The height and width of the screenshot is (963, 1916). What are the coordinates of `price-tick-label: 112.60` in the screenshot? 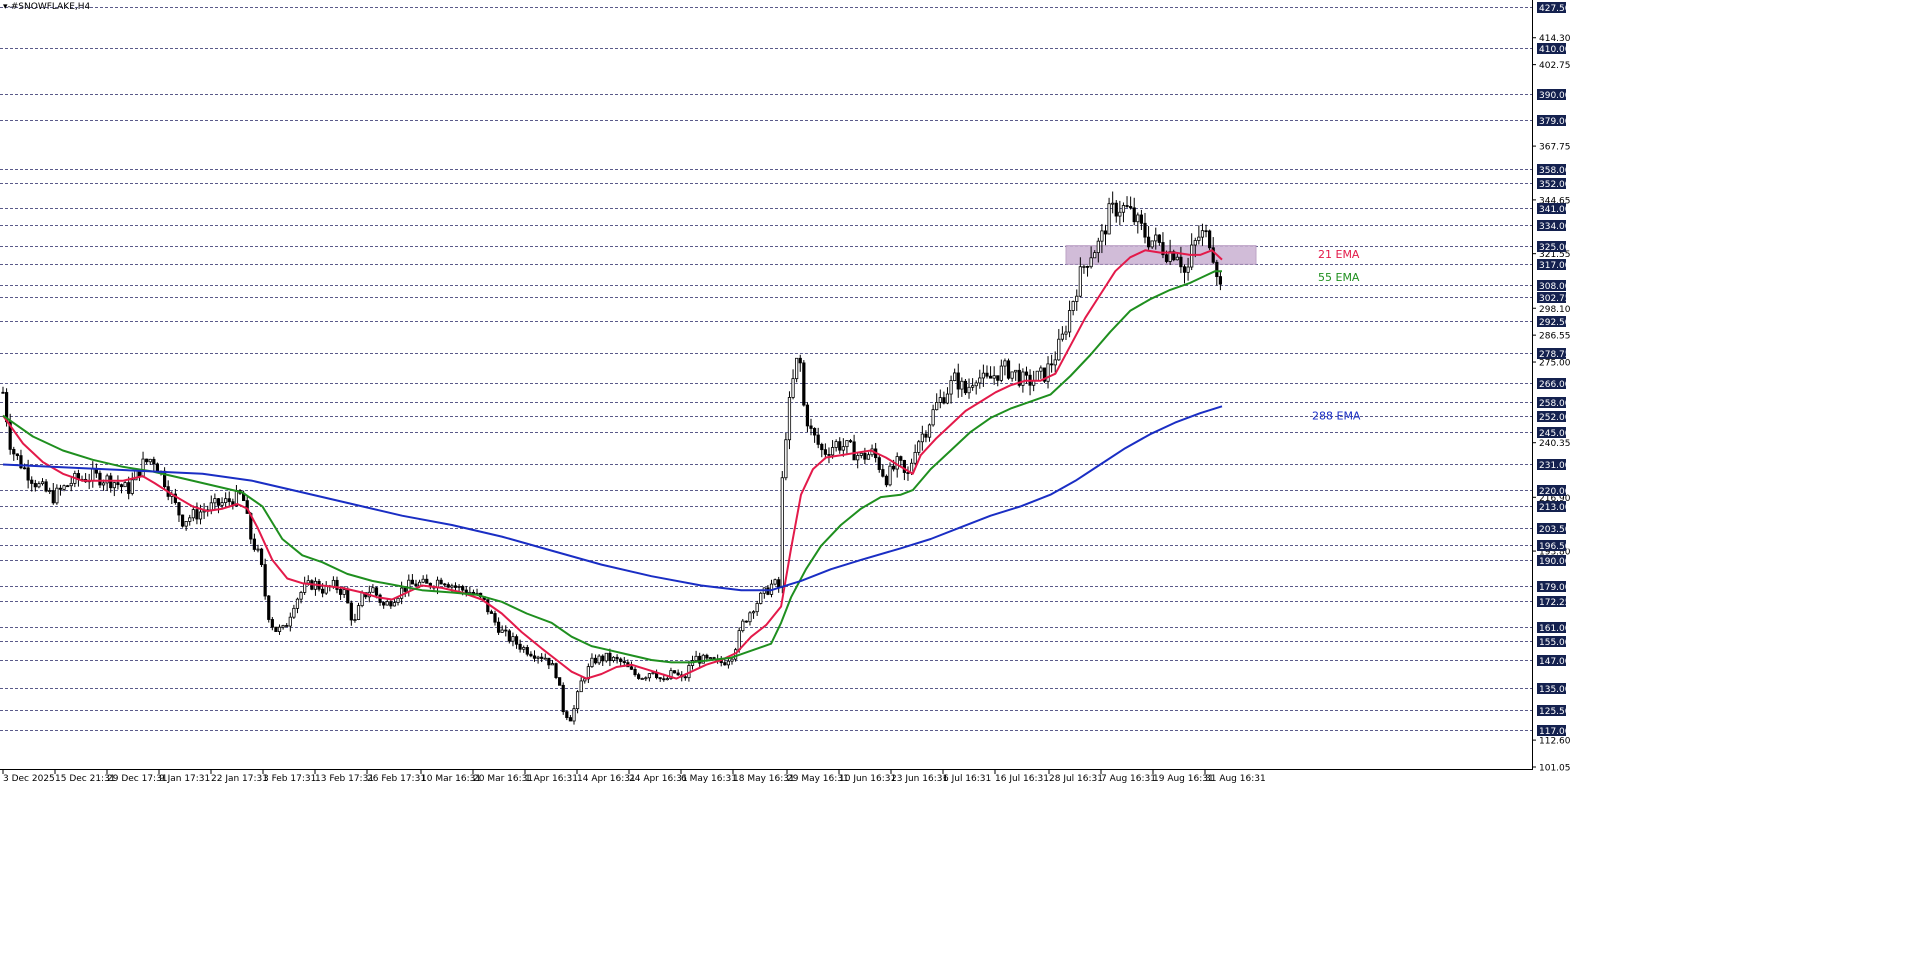 It's located at (1555, 742).